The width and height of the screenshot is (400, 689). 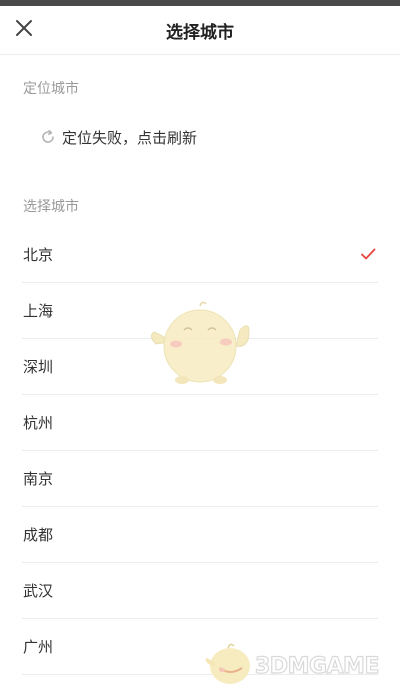 What do you see at coordinates (48, 136) in the screenshot?
I see `refresh-icon` at bounding box center [48, 136].